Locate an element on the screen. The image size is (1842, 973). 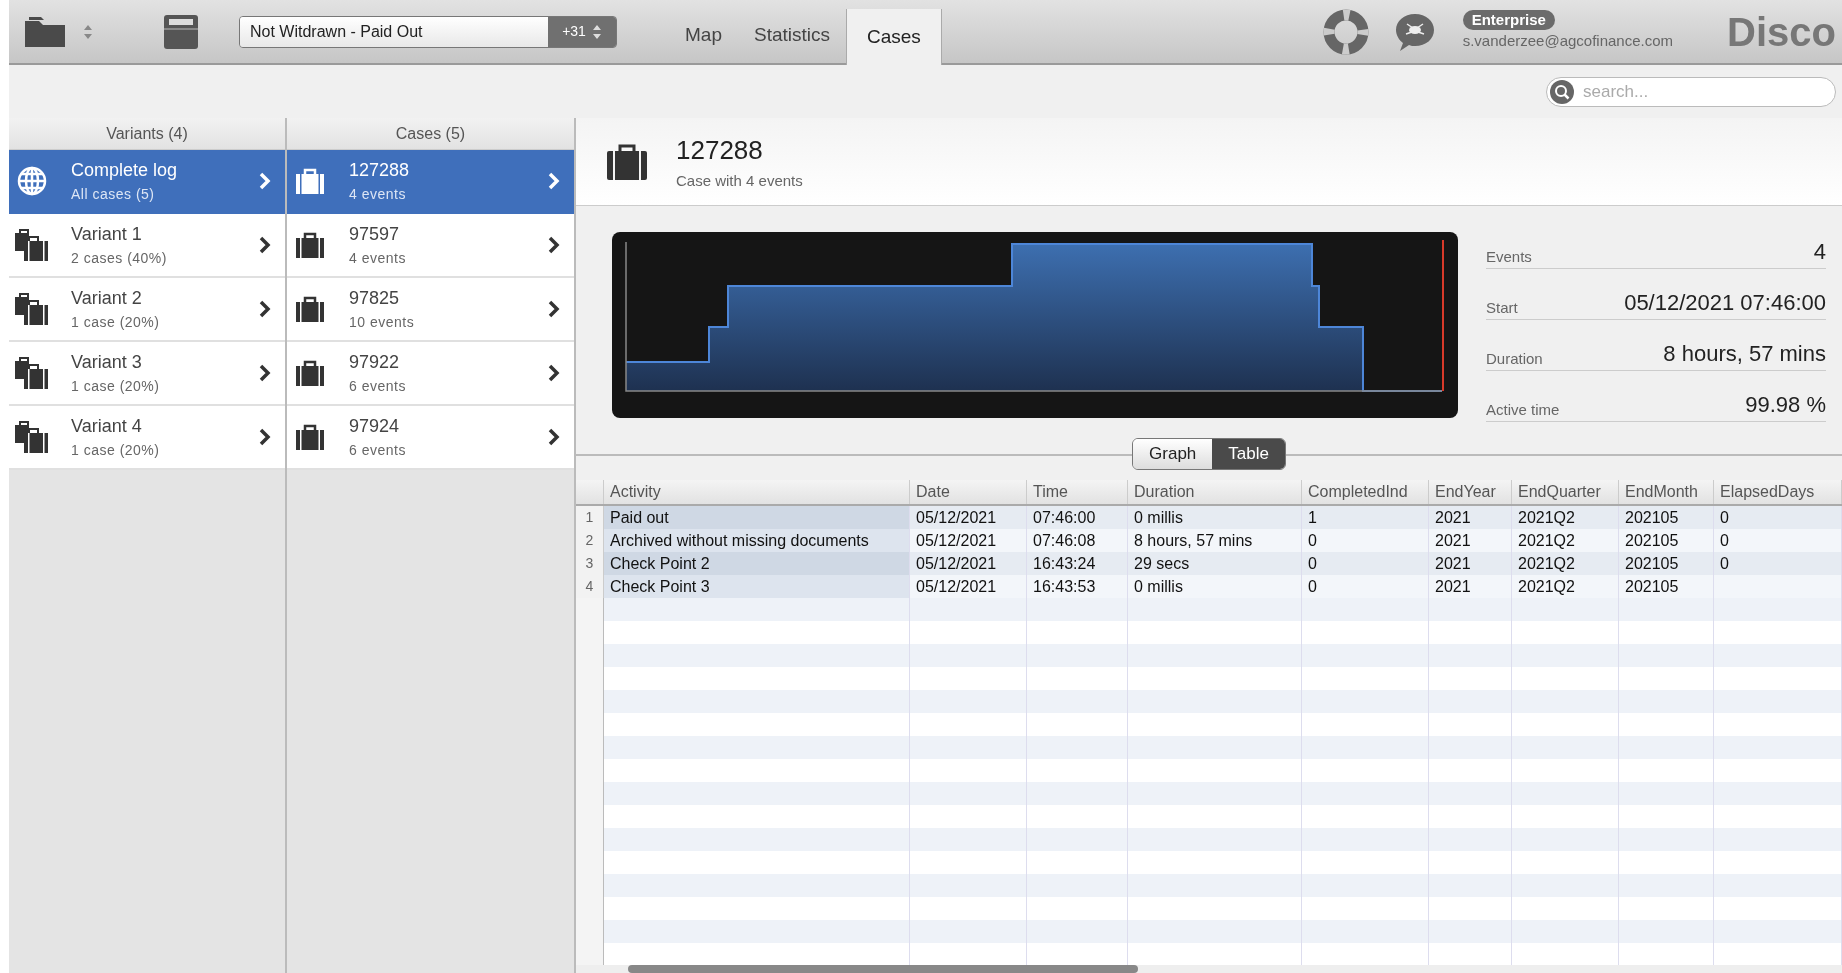
item-title: 127288 is located at coordinates (380, 170).